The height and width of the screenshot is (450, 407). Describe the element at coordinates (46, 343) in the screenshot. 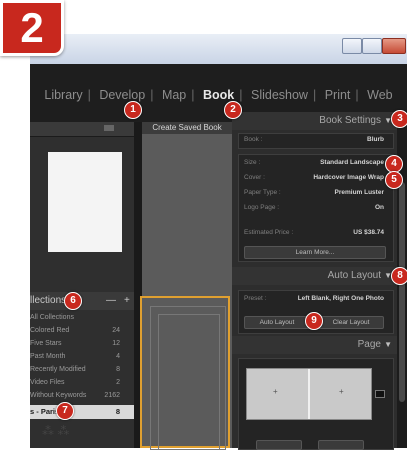

I see `collection-name: Five Stars` at that location.